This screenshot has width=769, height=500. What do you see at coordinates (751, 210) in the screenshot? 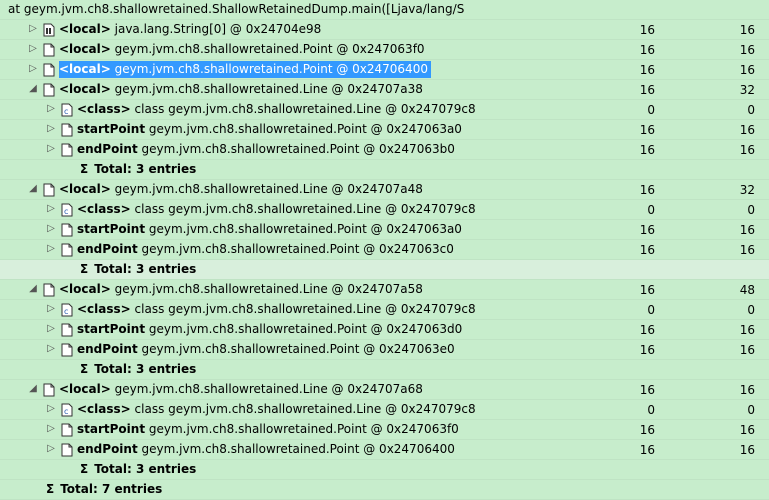
I see `retained-heap-value: 0` at bounding box center [751, 210].